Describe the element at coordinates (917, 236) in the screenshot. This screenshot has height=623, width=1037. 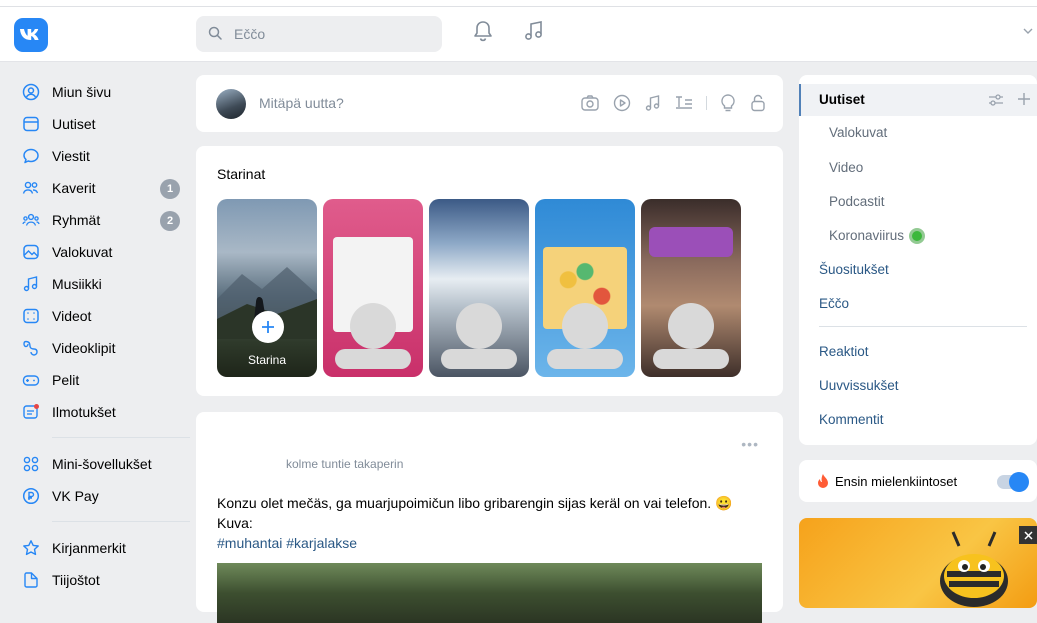
I see `virus-icon` at that location.